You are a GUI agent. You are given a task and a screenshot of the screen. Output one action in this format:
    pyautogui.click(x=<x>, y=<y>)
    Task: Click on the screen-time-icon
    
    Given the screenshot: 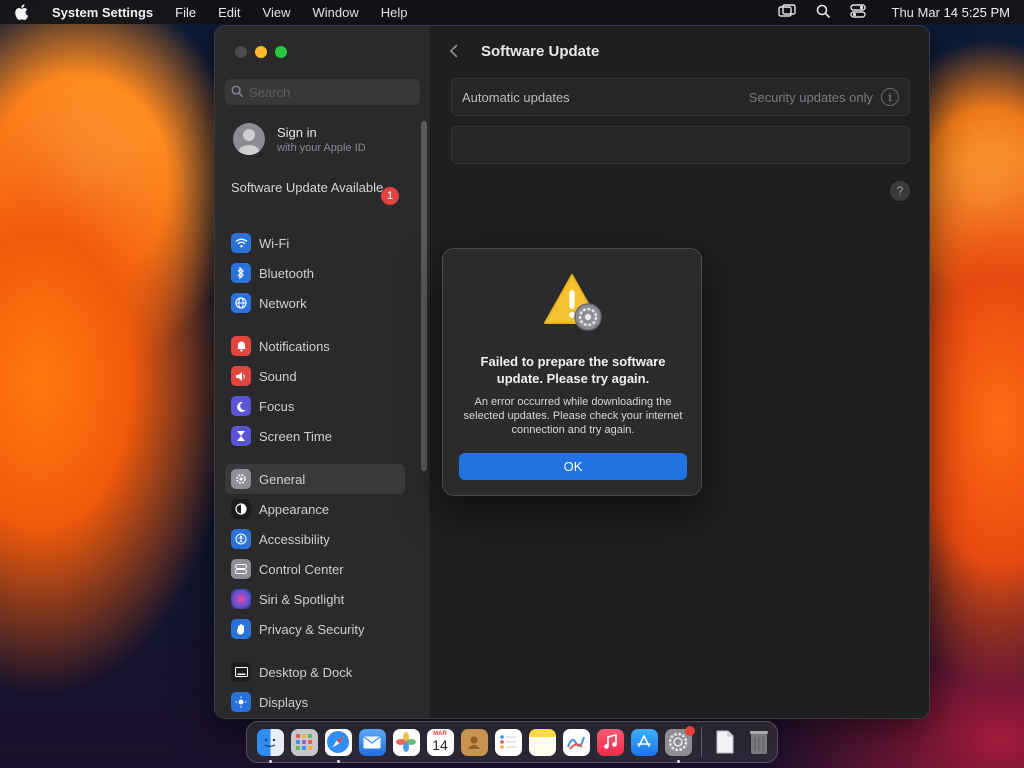 What is the action you would take?
    pyautogui.click(x=241, y=436)
    